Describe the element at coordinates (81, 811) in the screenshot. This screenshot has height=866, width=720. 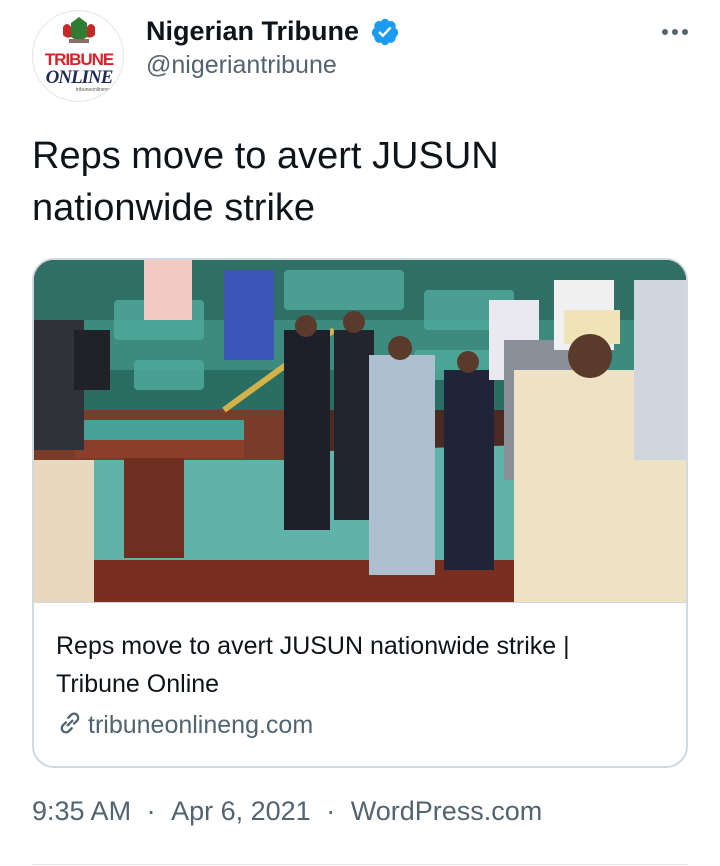
I see `tweet-time: 9:35 AM` at that location.